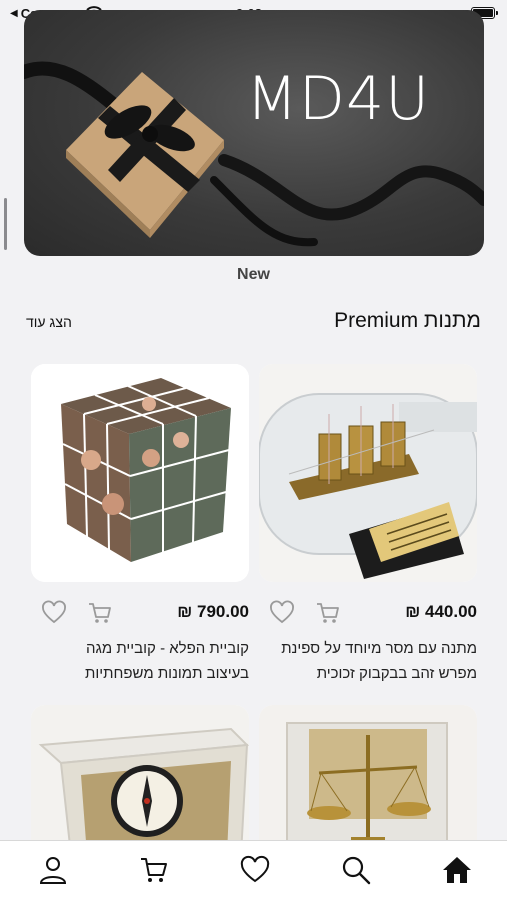 This screenshot has height=900, width=507. I want to click on back-arrow-icon: ◀, so click(14, 13).